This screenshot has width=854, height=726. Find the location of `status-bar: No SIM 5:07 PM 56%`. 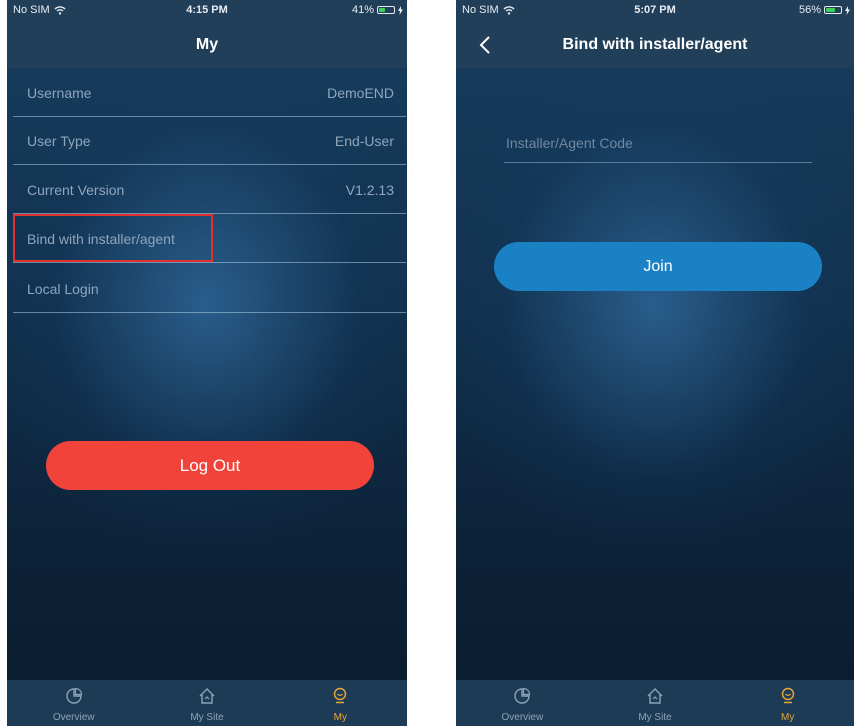

status-bar: No SIM 5:07 PM 56% is located at coordinates (655, 11).